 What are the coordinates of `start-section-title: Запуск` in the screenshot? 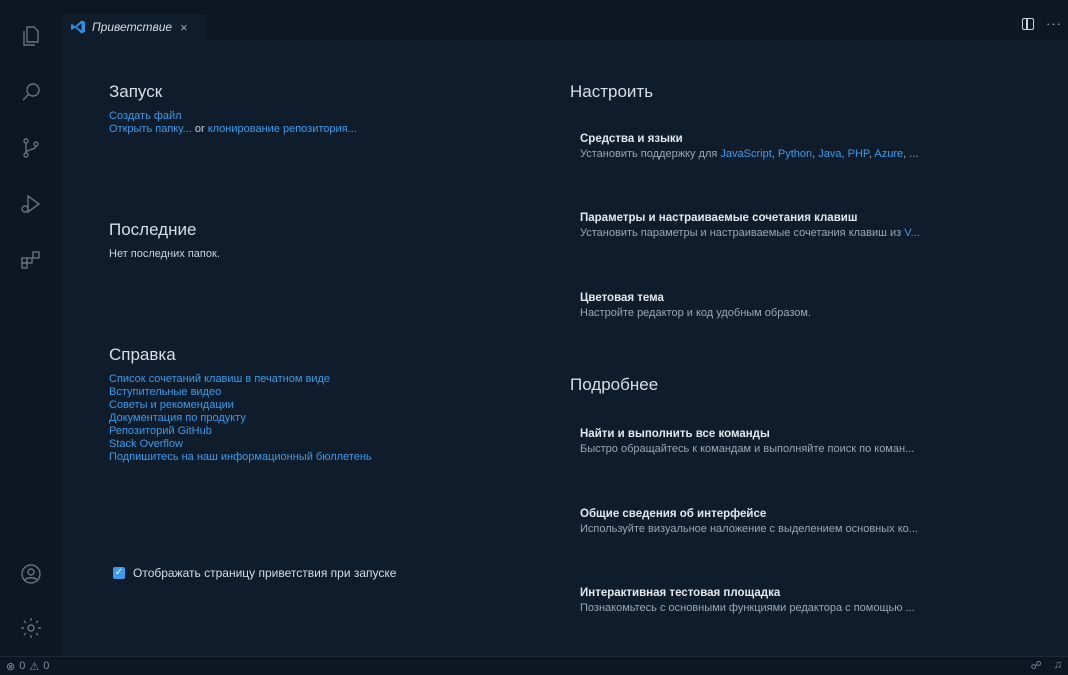 It's located at (136, 91).